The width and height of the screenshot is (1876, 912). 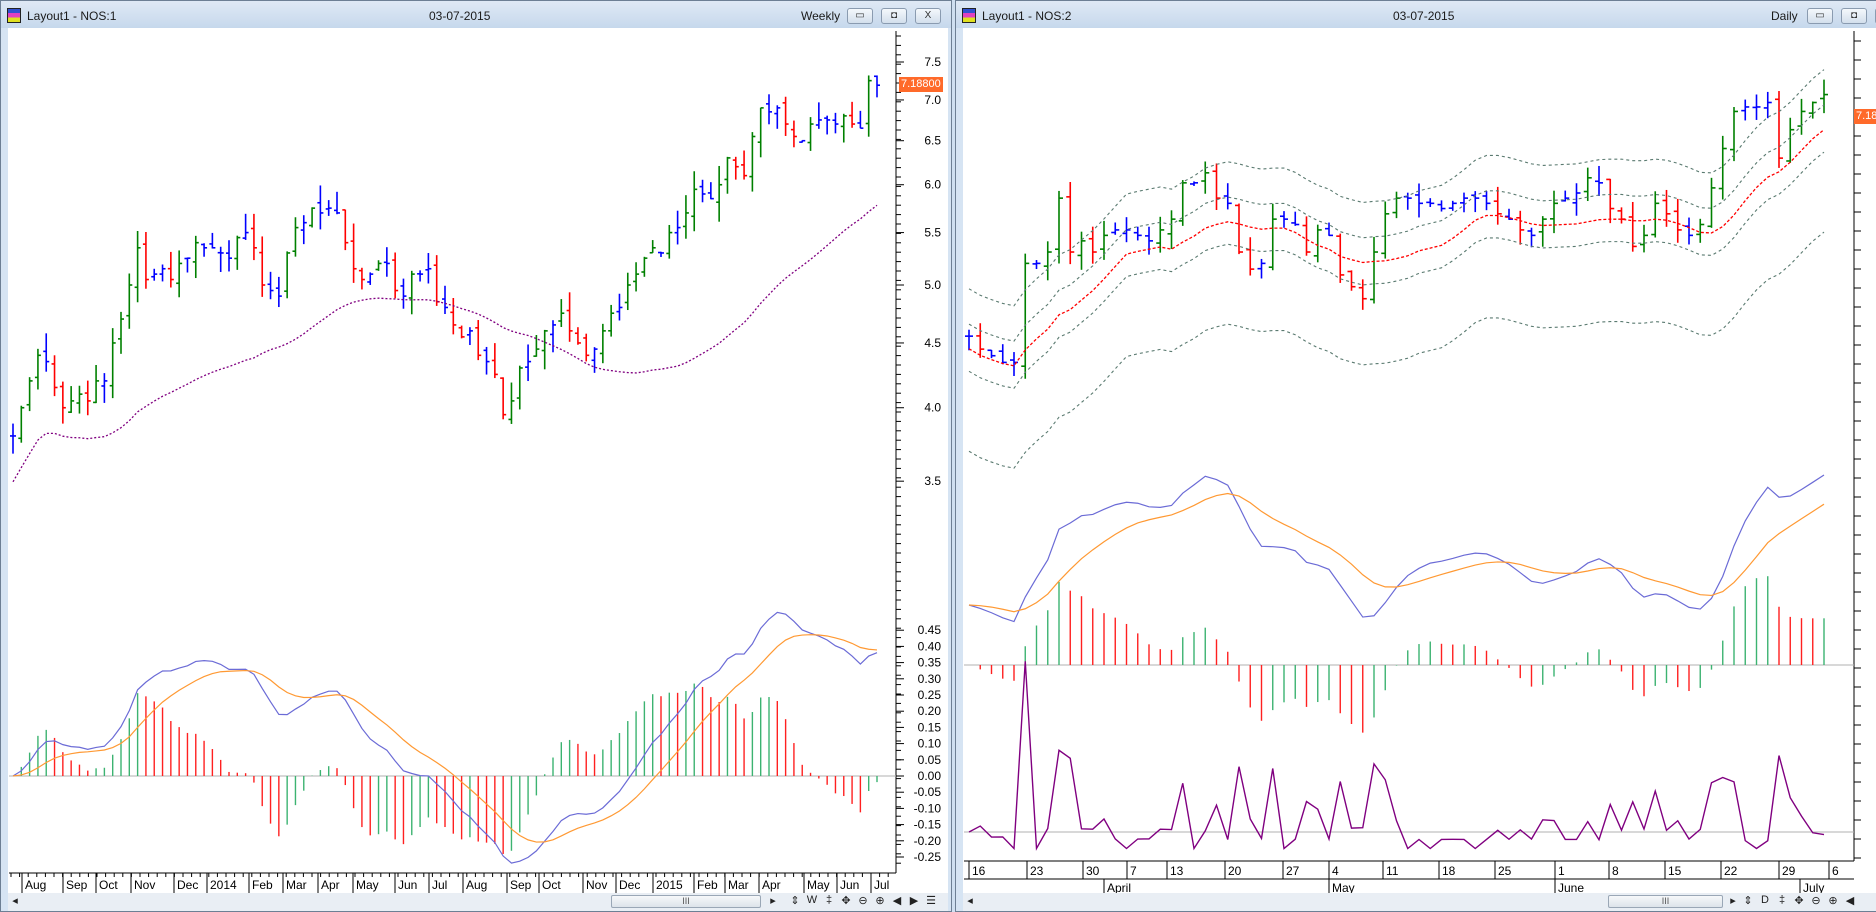 What do you see at coordinates (1396, 756) in the screenshot?
I see `oscillator-line` at bounding box center [1396, 756].